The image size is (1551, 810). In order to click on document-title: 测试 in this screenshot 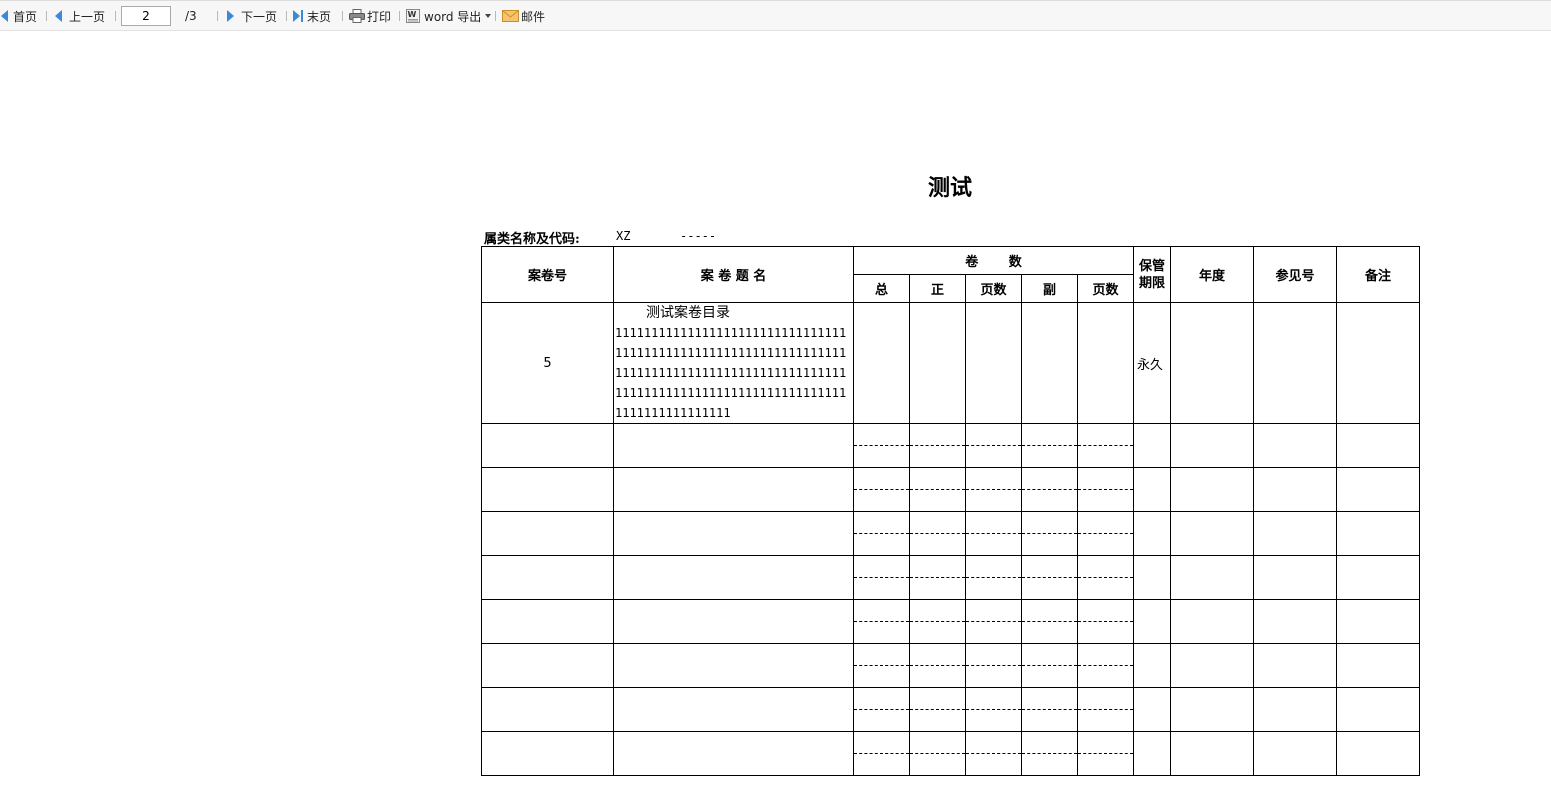, I will do `click(949, 188)`.